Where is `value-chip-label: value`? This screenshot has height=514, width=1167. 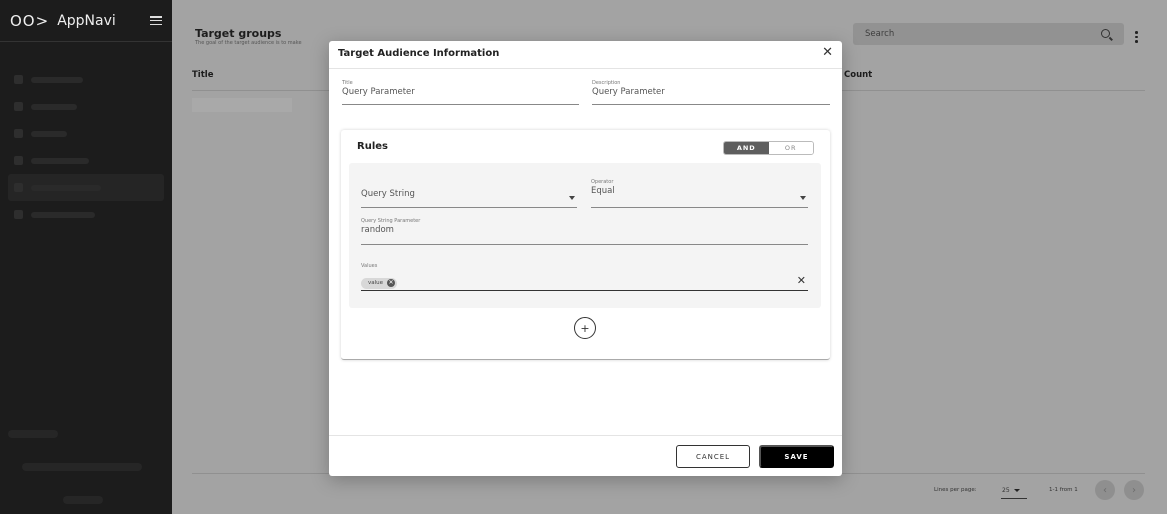
value-chip-label: value is located at coordinates (376, 283).